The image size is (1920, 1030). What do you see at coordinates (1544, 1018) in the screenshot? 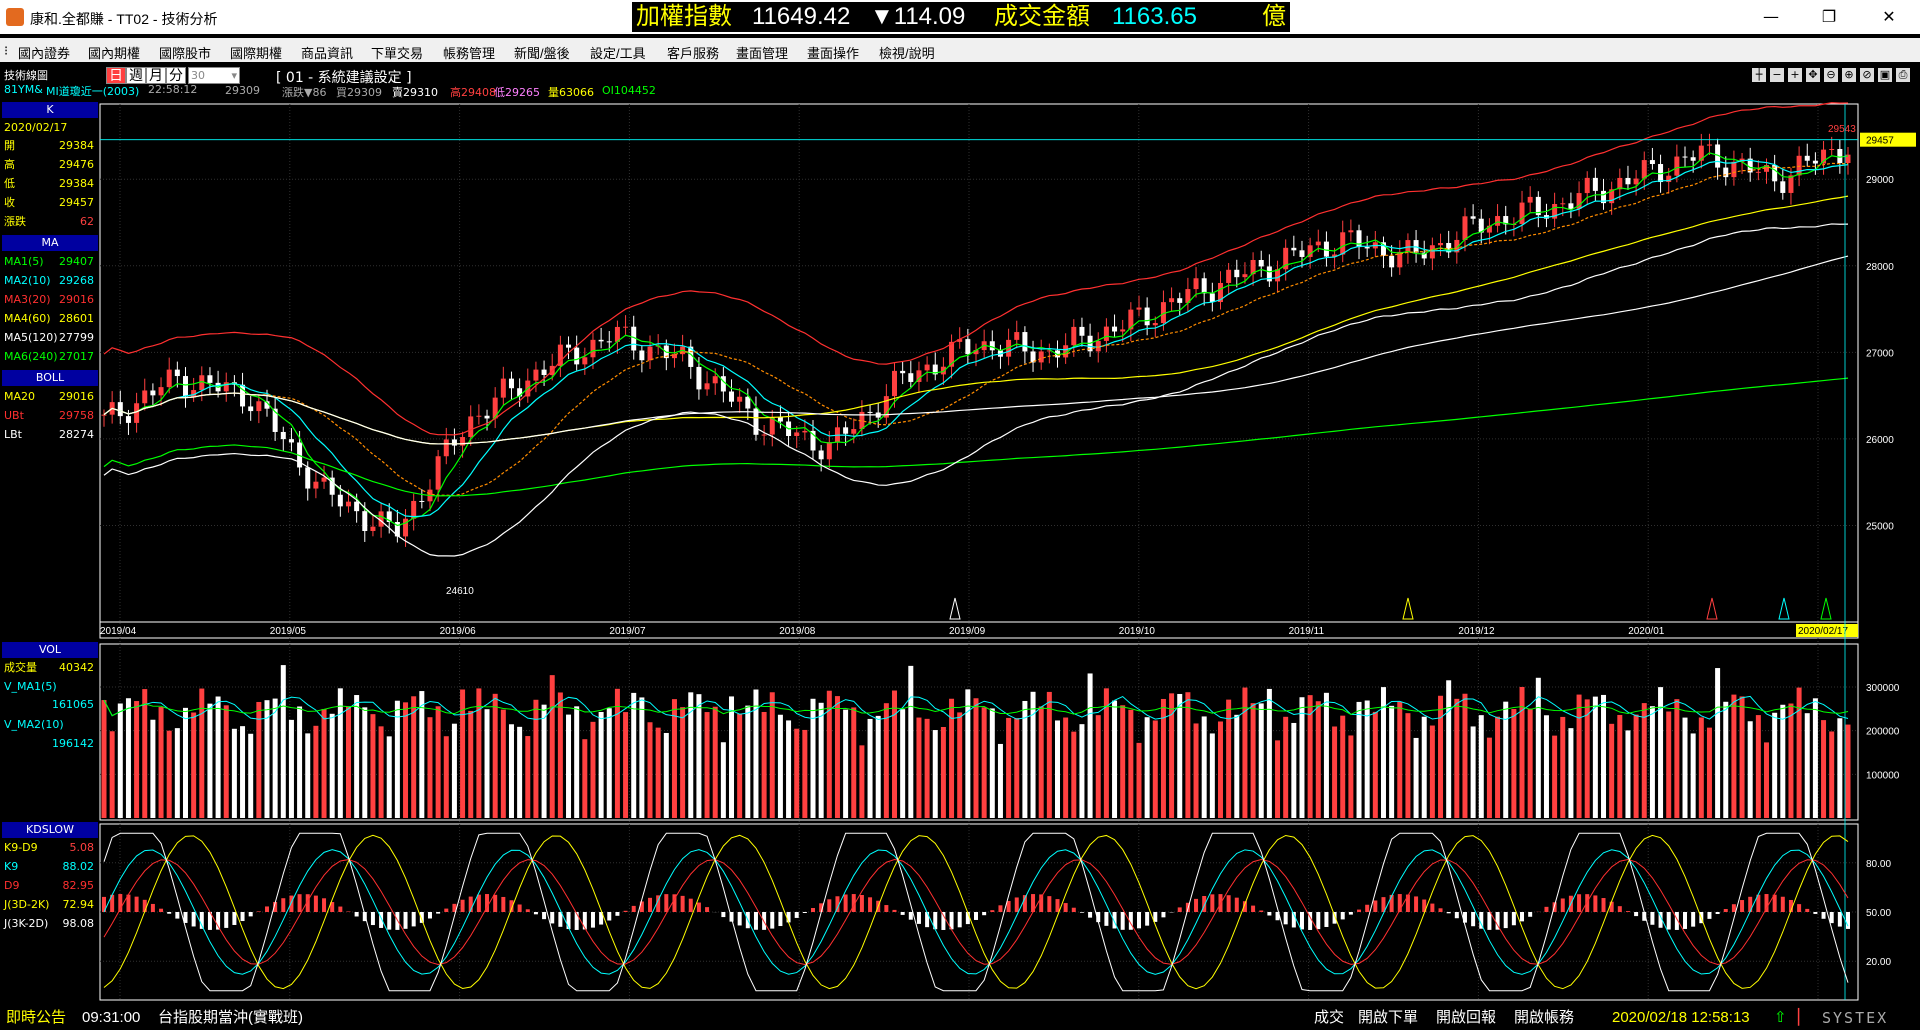
I see `open-account-button: 開啟帳務` at bounding box center [1544, 1018].